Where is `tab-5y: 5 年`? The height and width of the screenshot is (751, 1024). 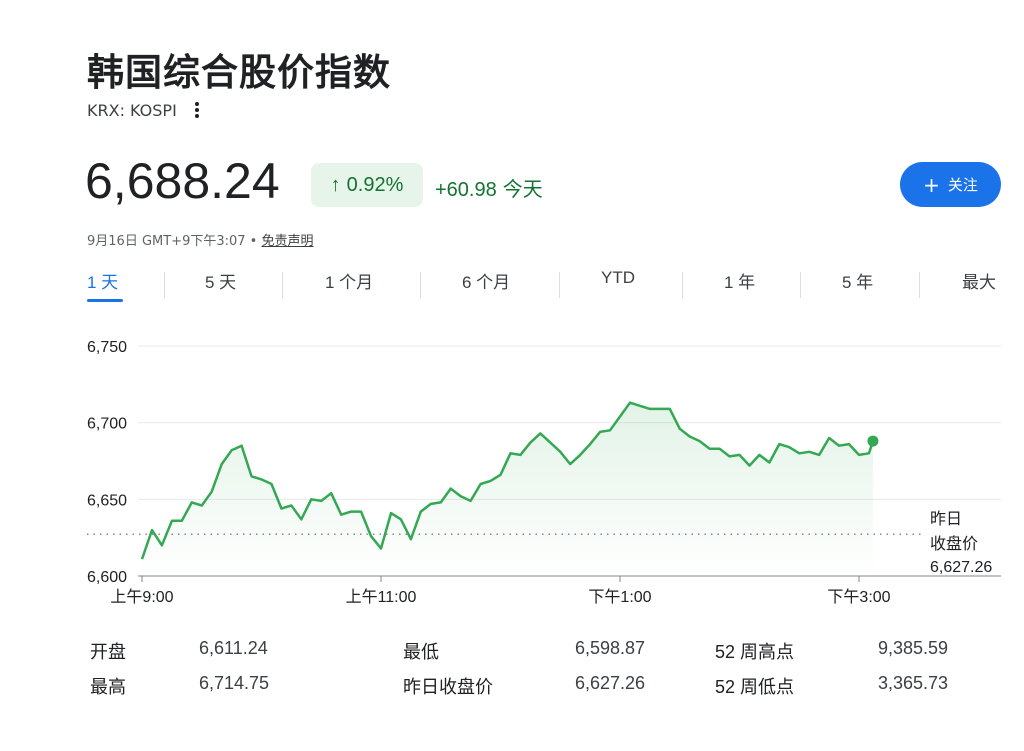
tab-5y: 5 年 is located at coordinates (857, 285).